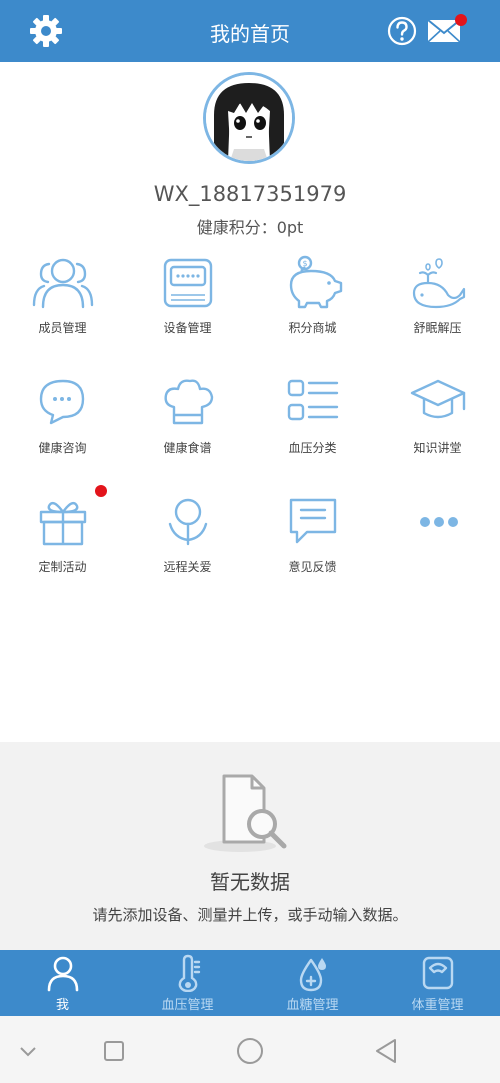 The height and width of the screenshot is (1083, 500). I want to click on device-icon, so click(187, 283).